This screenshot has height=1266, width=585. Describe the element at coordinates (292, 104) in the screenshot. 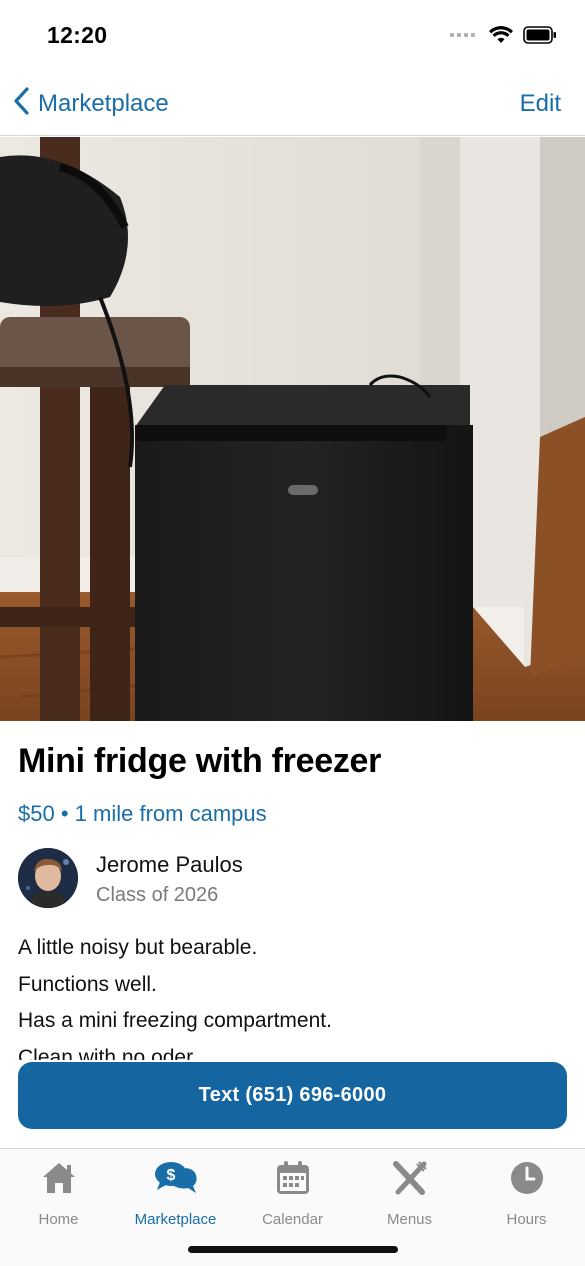

I see `navigation-bar: Marketplace Edit` at that location.